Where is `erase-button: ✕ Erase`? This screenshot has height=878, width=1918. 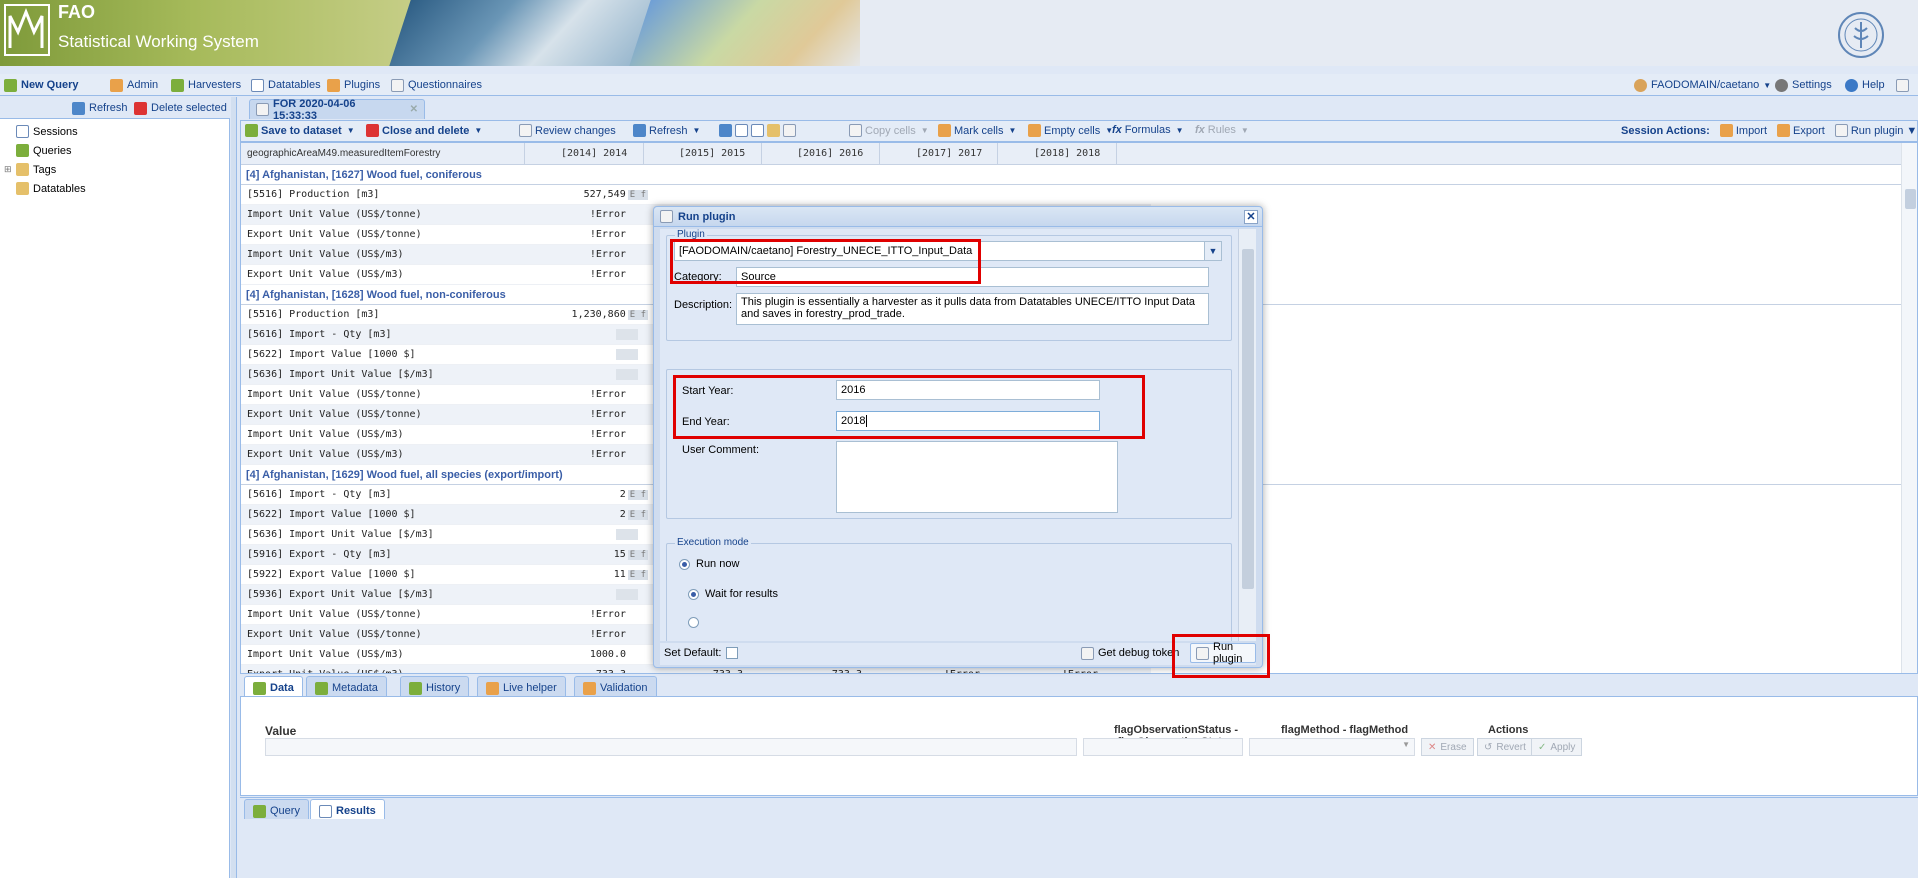
erase-button: ✕ Erase is located at coordinates (1447, 747).